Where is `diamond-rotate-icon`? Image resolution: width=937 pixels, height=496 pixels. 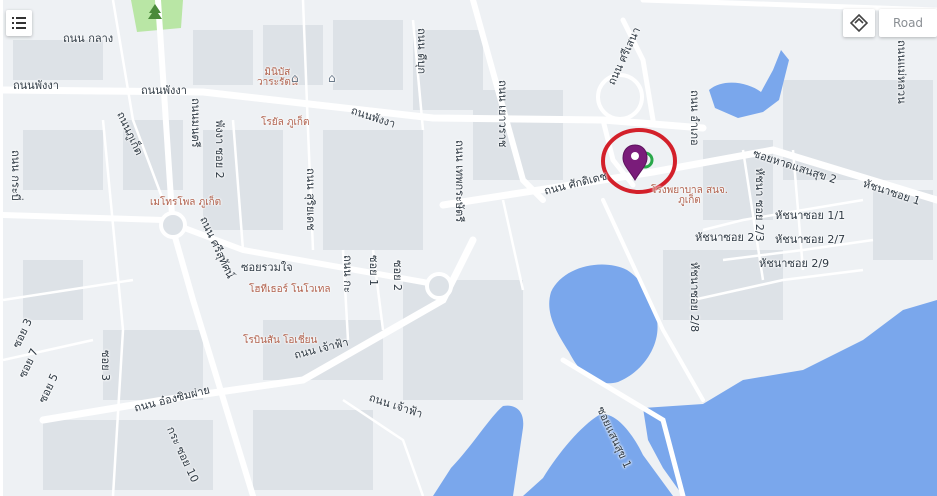 diamond-rotate-icon is located at coordinates (859, 23).